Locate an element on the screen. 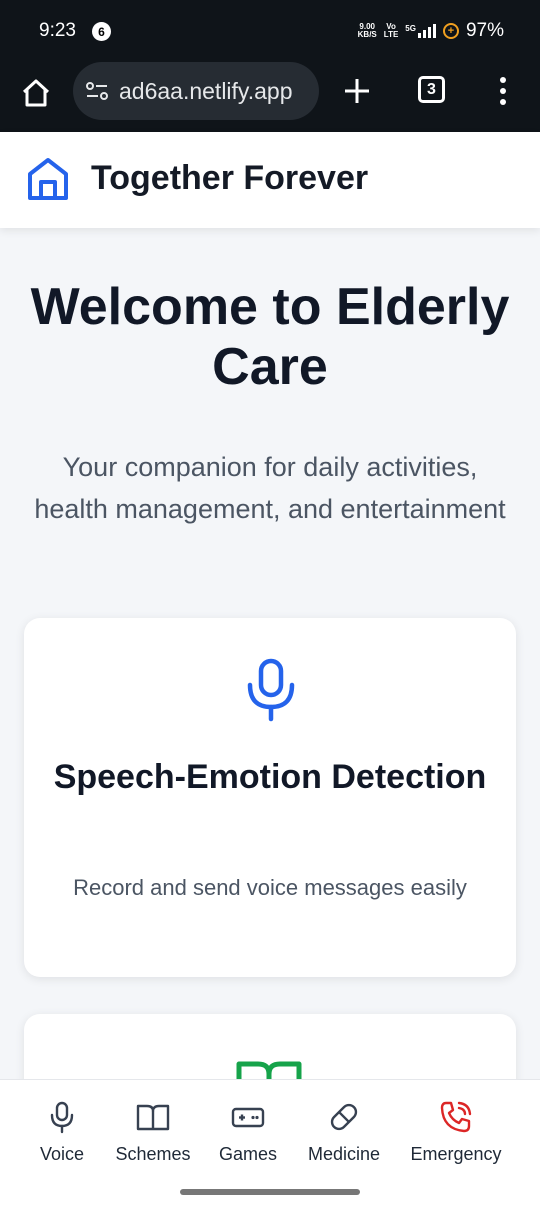 The height and width of the screenshot is (1206, 540). nav-item-schemes: Schemes is located at coordinates (153, 1132).